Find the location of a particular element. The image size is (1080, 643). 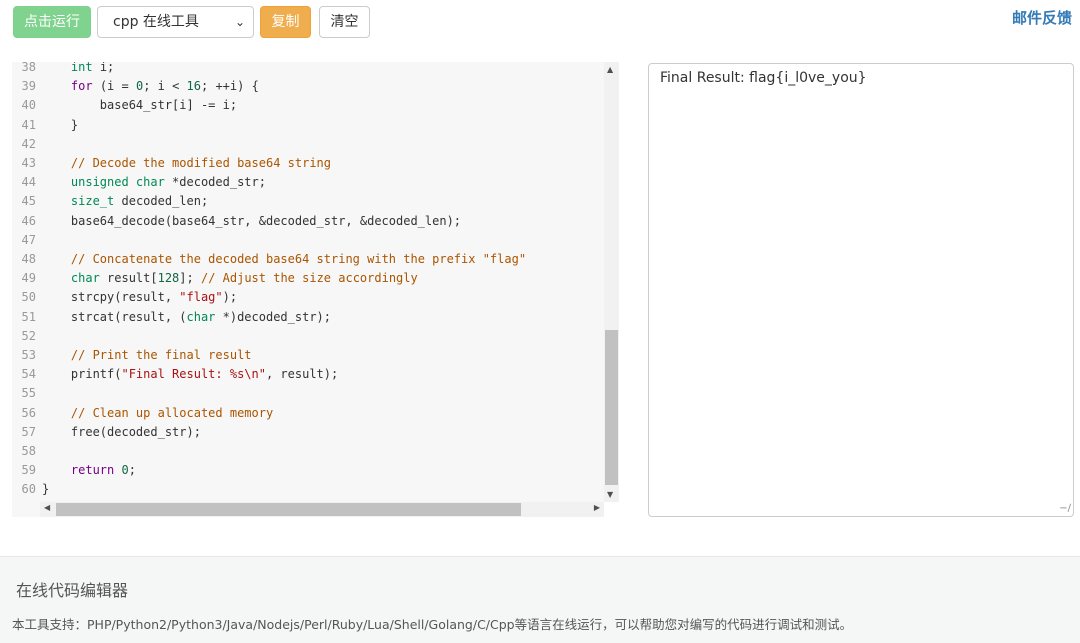

line-number: 40 is located at coordinates (28, 105).